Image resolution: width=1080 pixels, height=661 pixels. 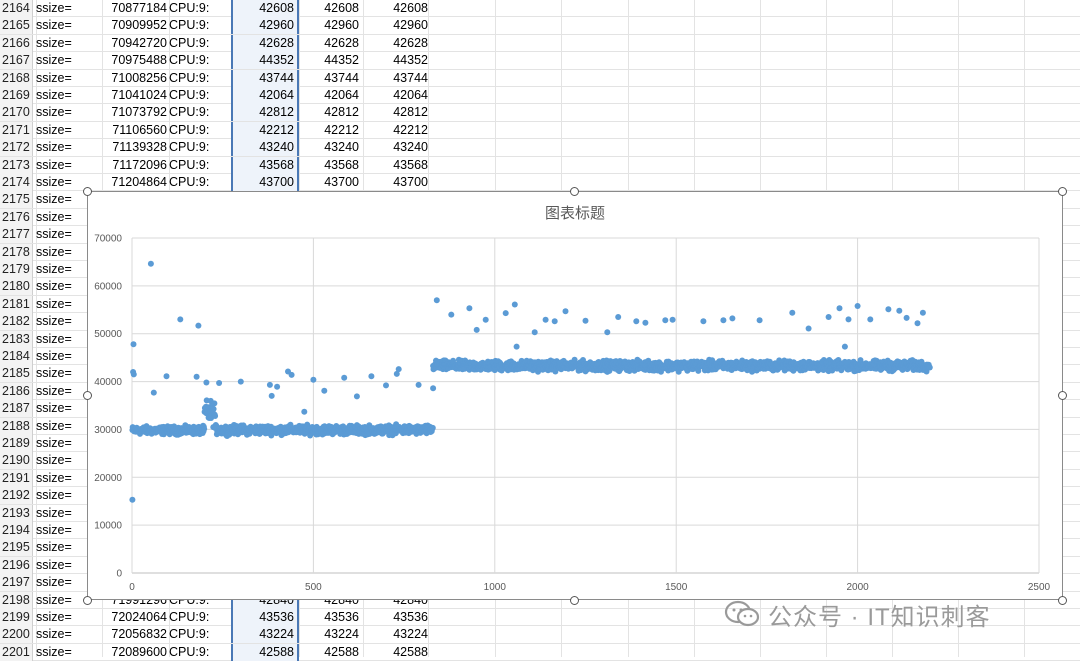 What do you see at coordinates (16, 26) in the screenshot?
I see `row-number: 2165` at bounding box center [16, 26].